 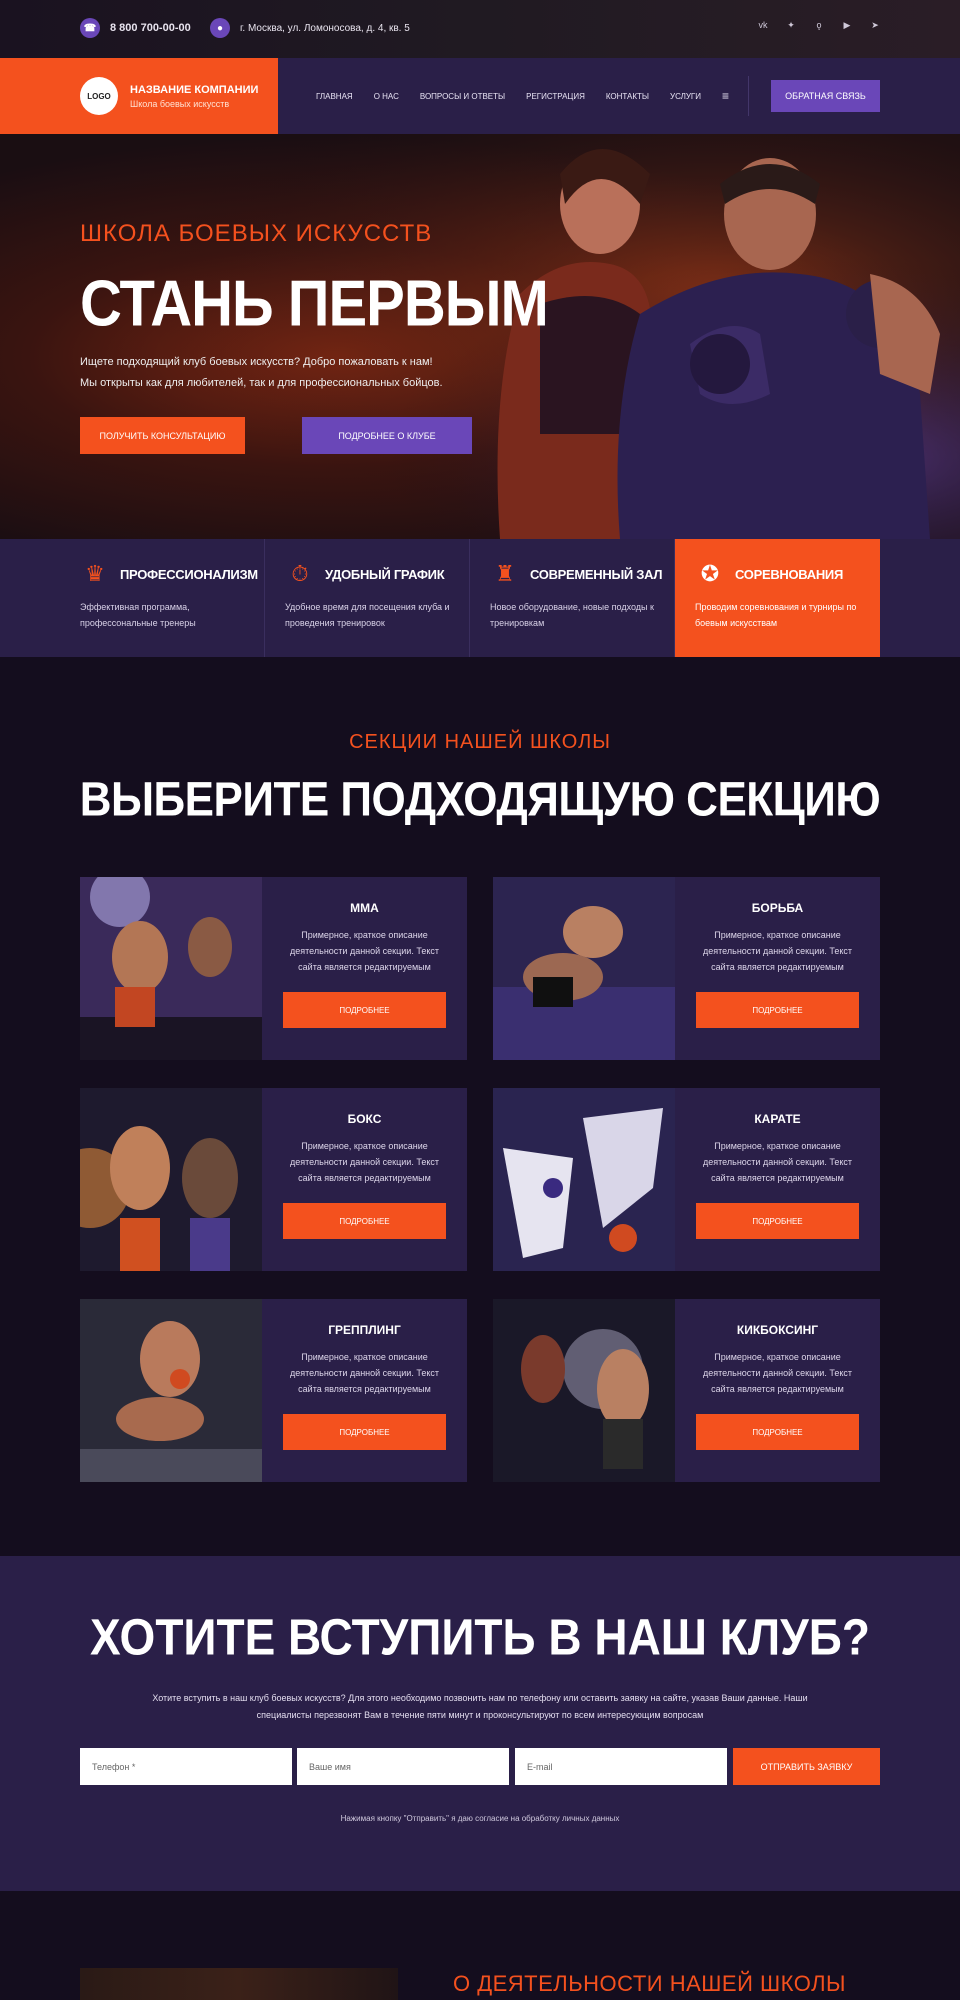 I want to click on feature-title: ПРОФЕССИОНАЛИЗМ, so click(x=189, y=574).